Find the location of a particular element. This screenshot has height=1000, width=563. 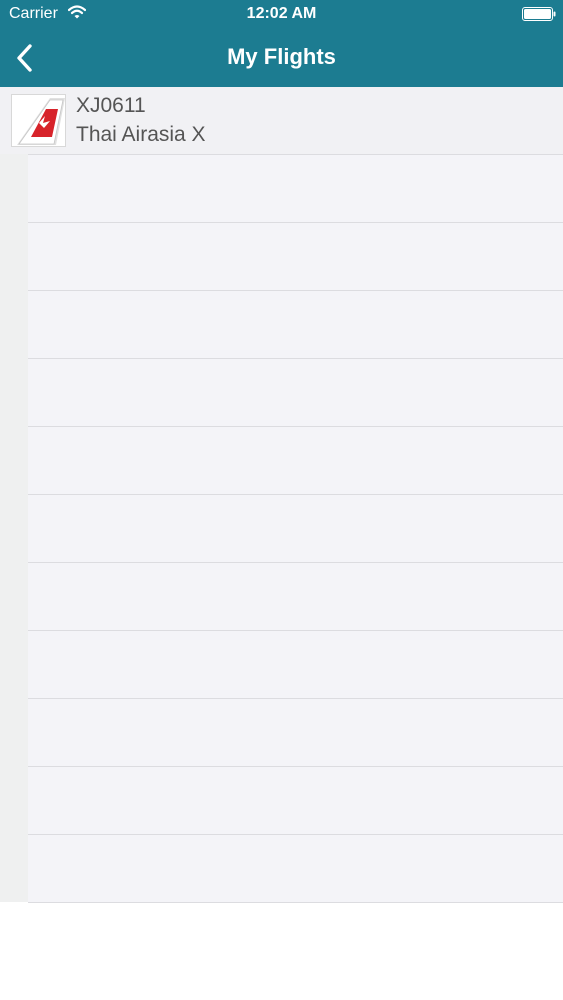

status-bar: Carrier 12:02 AM is located at coordinates (281, 14).